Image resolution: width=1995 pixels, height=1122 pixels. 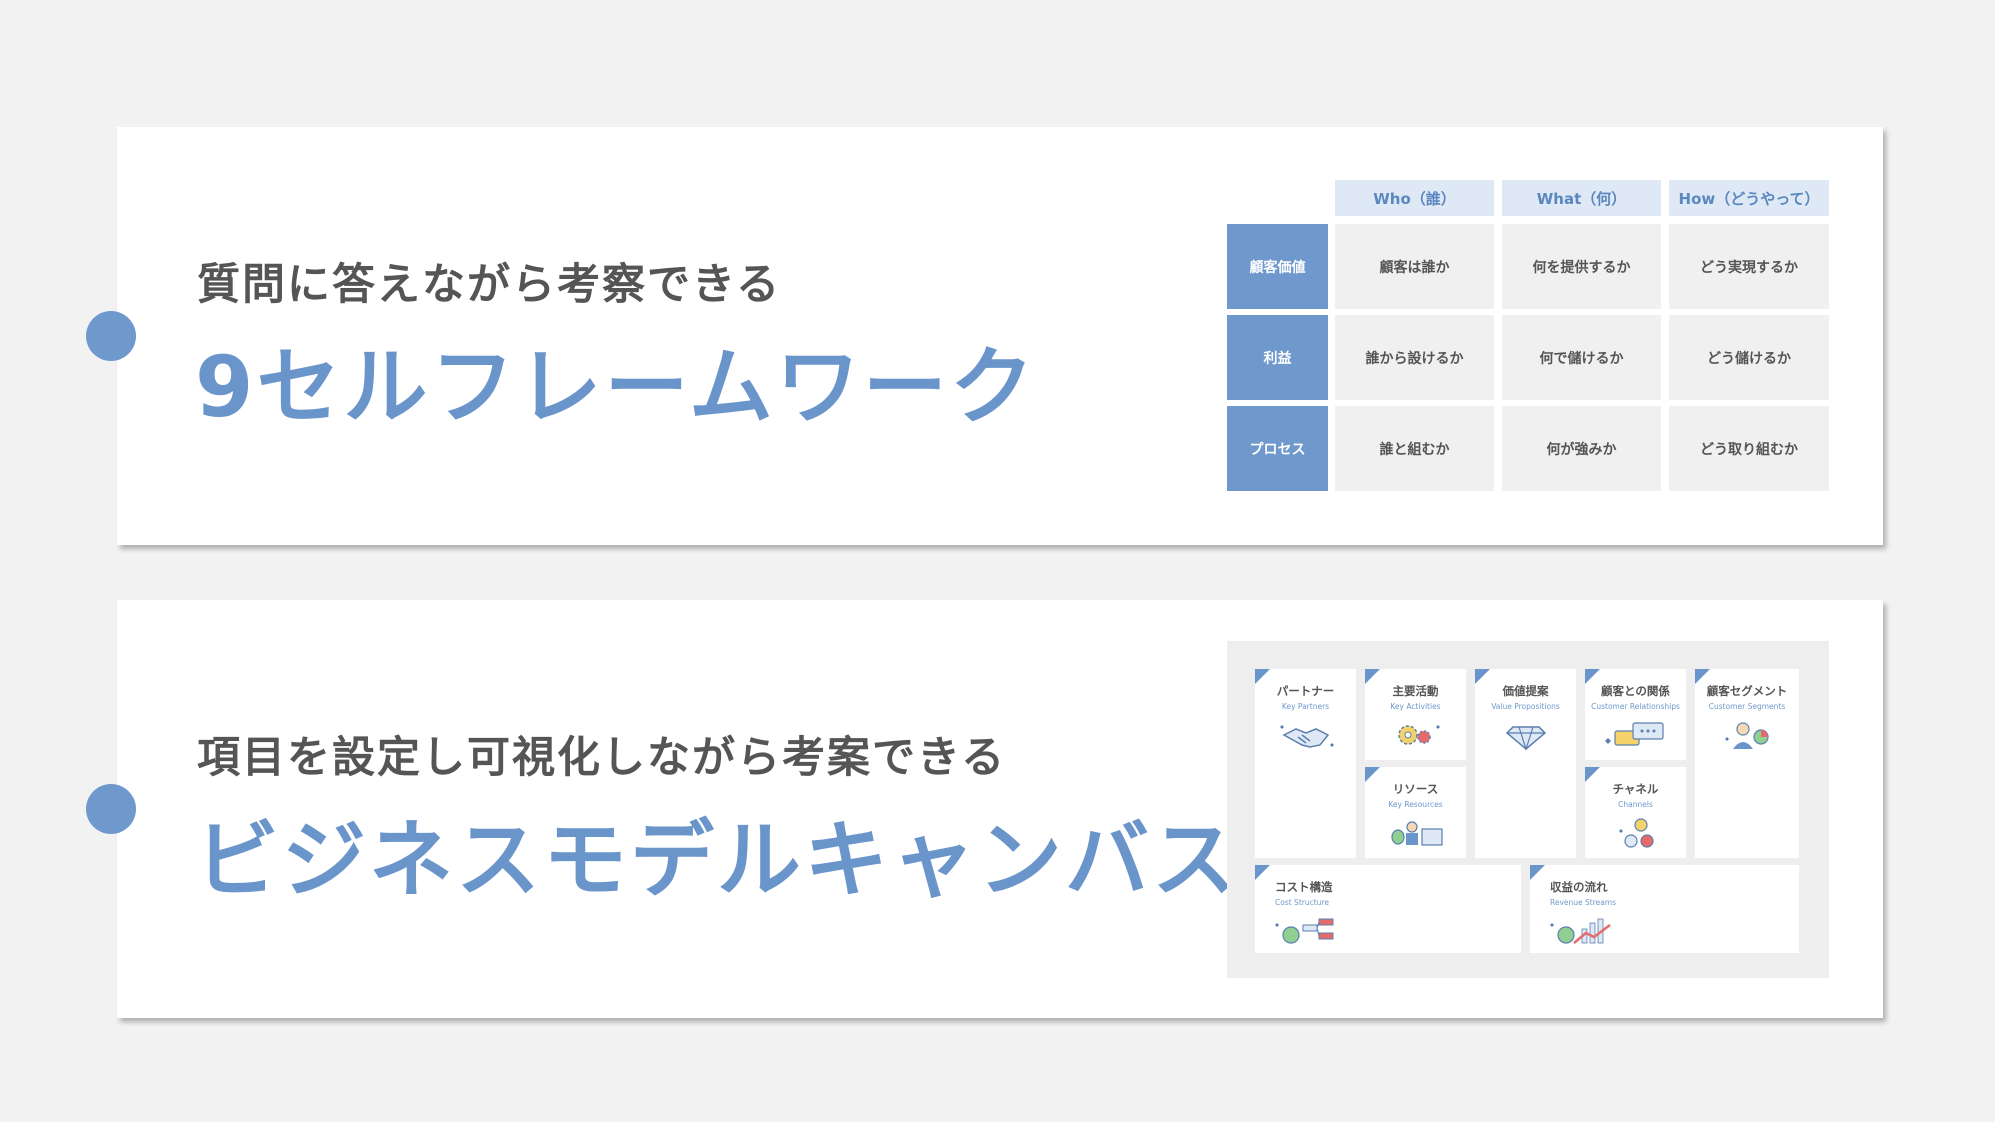 I want to click on bmc-label-jp: リソース, so click(x=1415, y=789).